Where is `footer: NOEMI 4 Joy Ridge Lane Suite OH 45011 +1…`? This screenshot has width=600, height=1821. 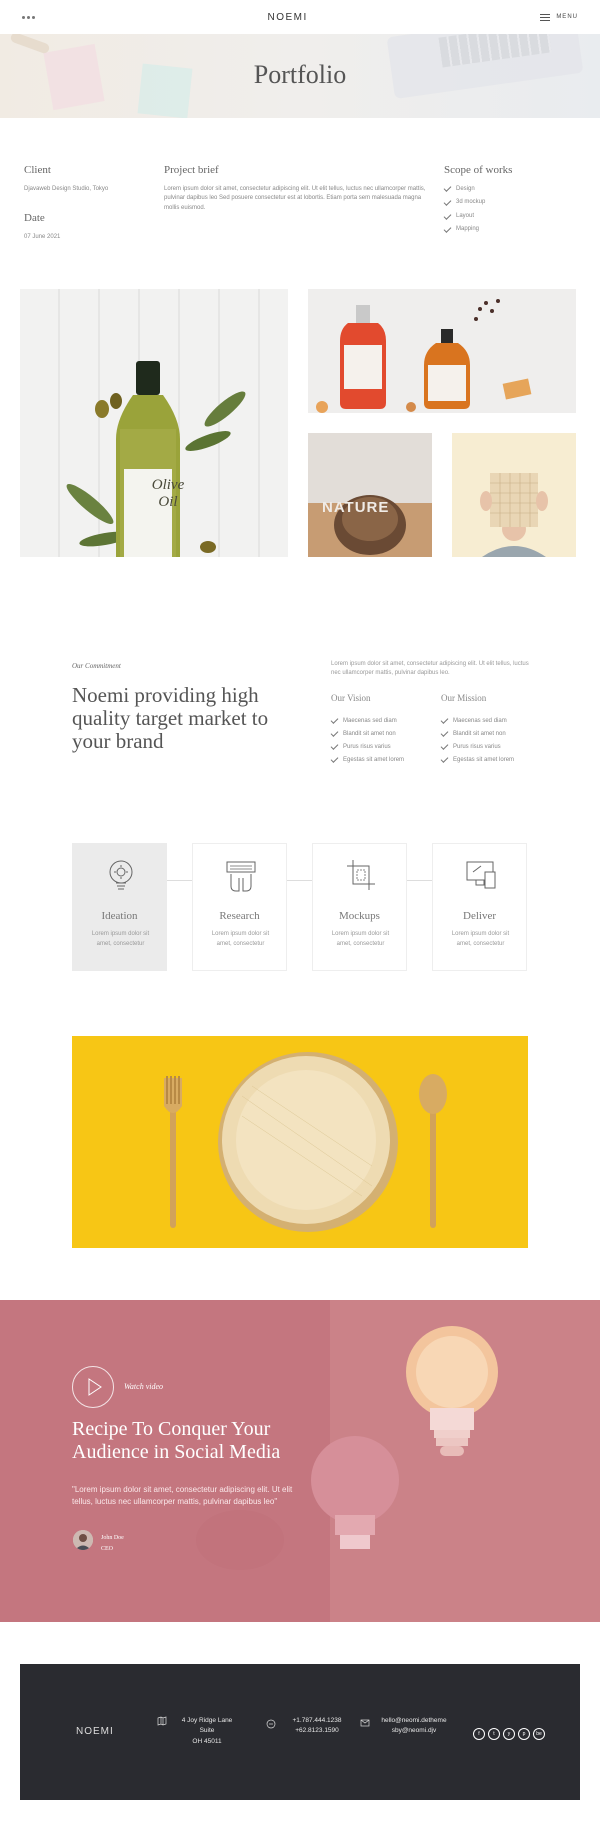
footer: NOEMI 4 Joy Ridge Lane Suite OH 45011 +1… is located at coordinates (300, 1732).